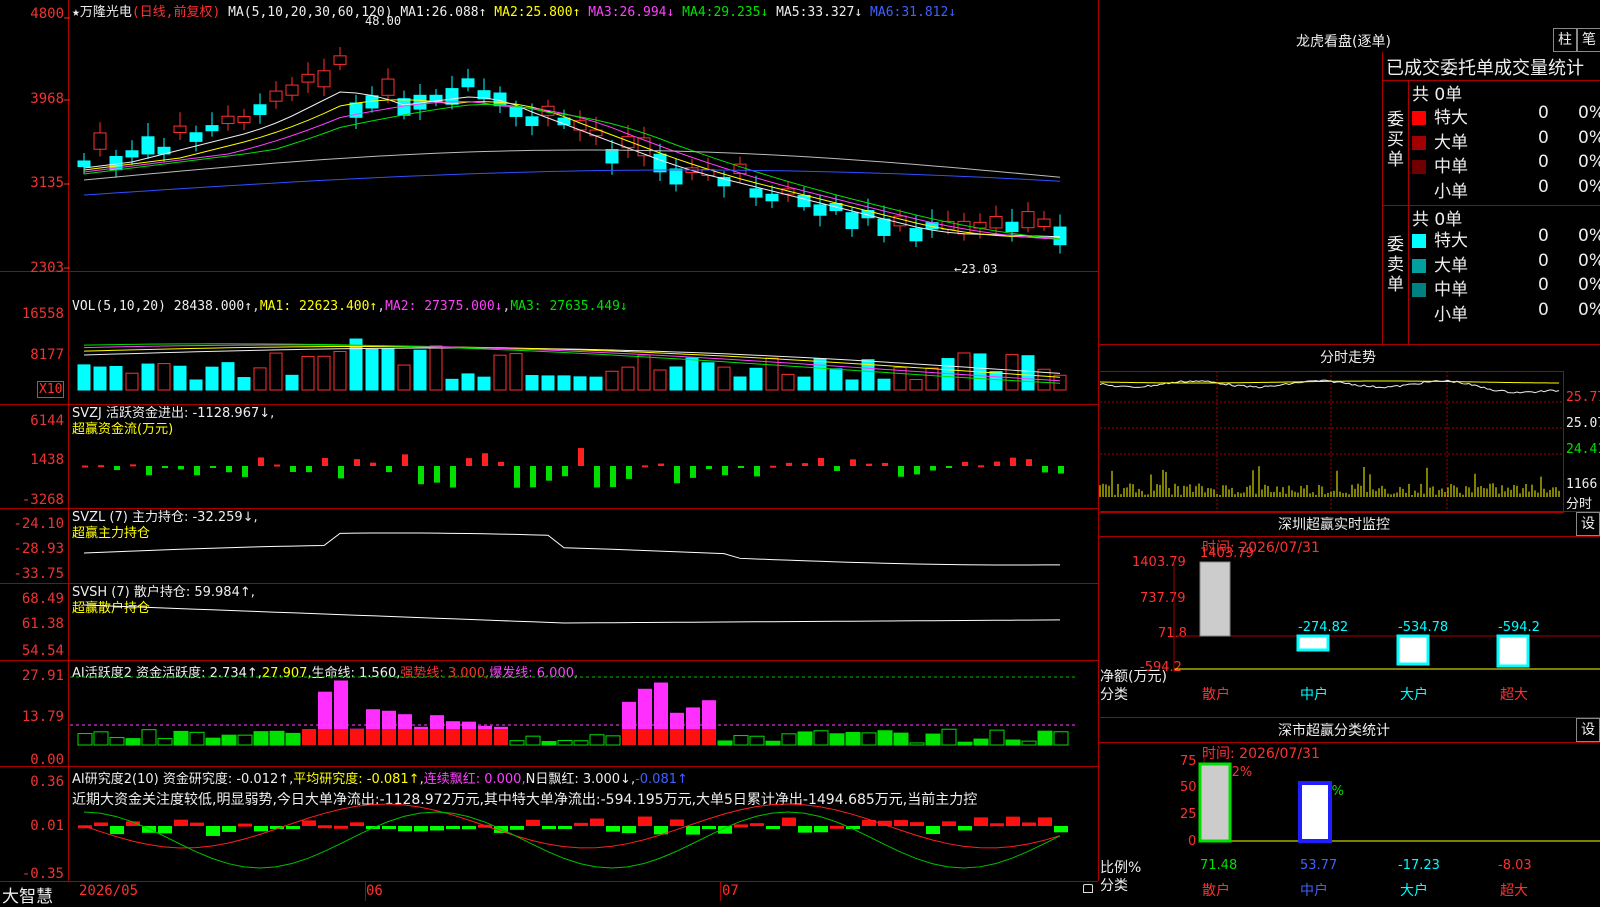 This screenshot has width=1600, height=907. What do you see at coordinates (1588, 40) in the screenshot?
I see `tick-view-button: 笔` at bounding box center [1588, 40].